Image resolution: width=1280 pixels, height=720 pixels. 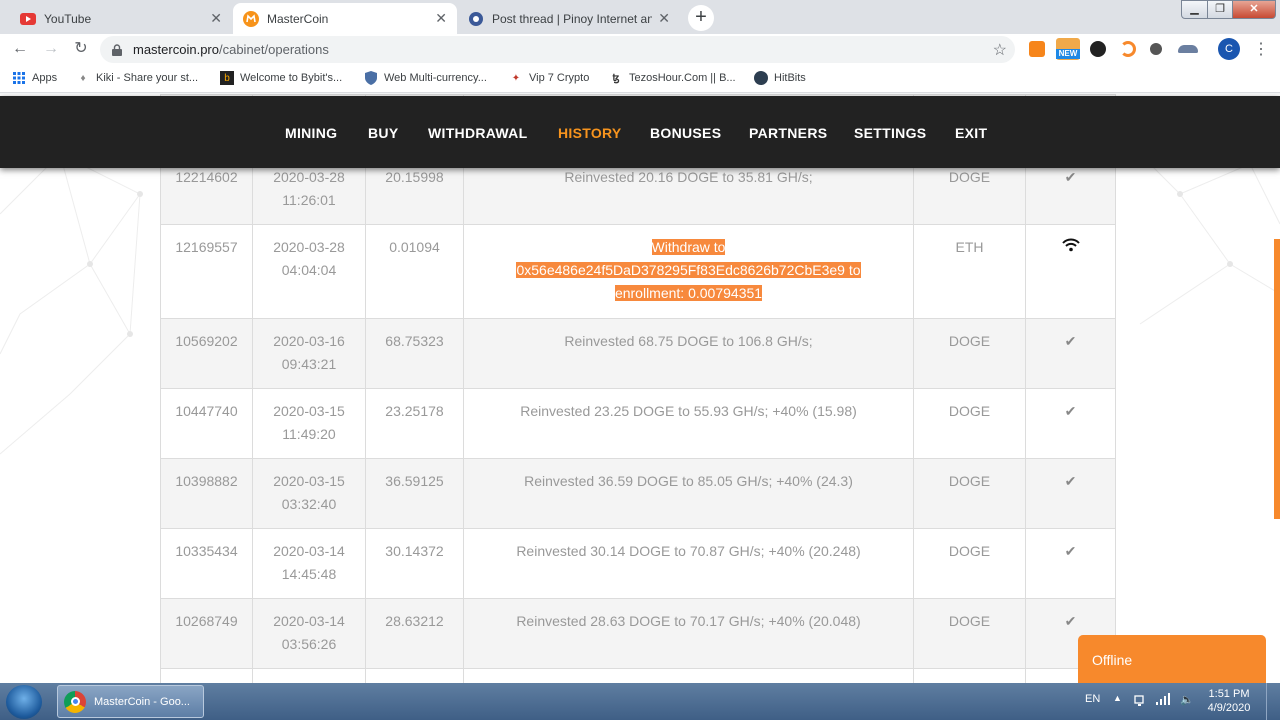 I want to click on tab-title: YouTube, so click(x=68, y=18).